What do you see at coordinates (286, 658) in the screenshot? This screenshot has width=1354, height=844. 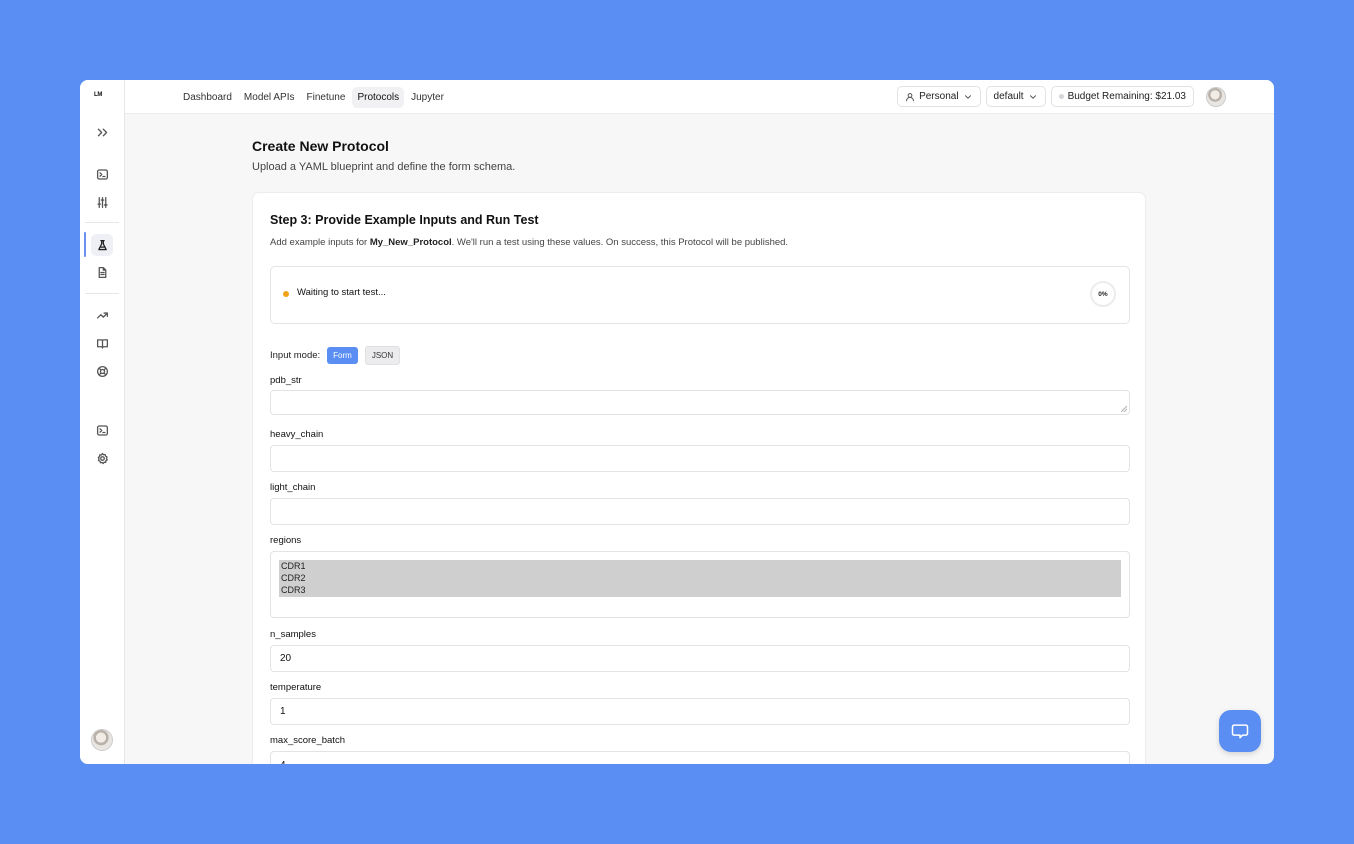 I see `n-samples-value: 20` at bounding box center [286, 658].